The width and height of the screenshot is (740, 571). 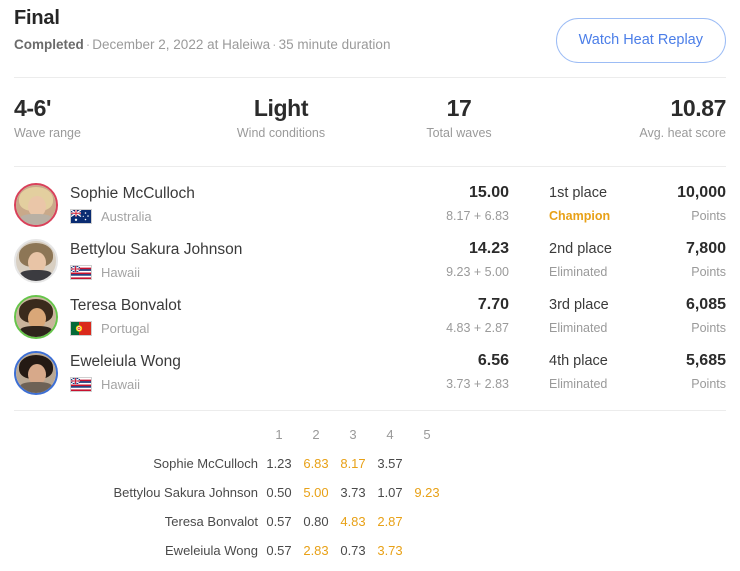 I want to click on athlete-score-breakdown: 4.83 + 2.87, so click(x=477, y=328).